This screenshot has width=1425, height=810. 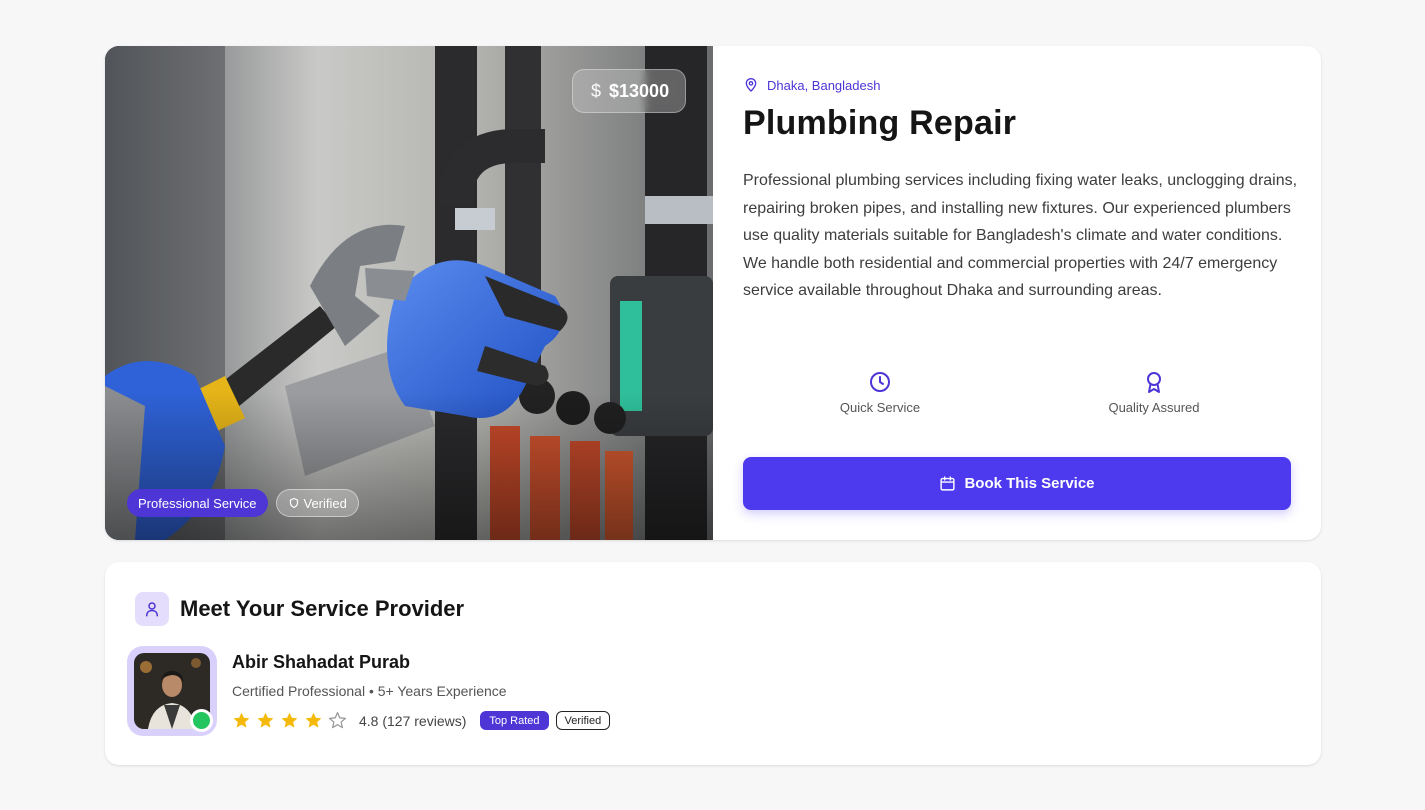 What do you see at coordinates (197, 503) in the screenshot?
I see `professional-service-badge: Professional Service` at bounding box center [197, 503].